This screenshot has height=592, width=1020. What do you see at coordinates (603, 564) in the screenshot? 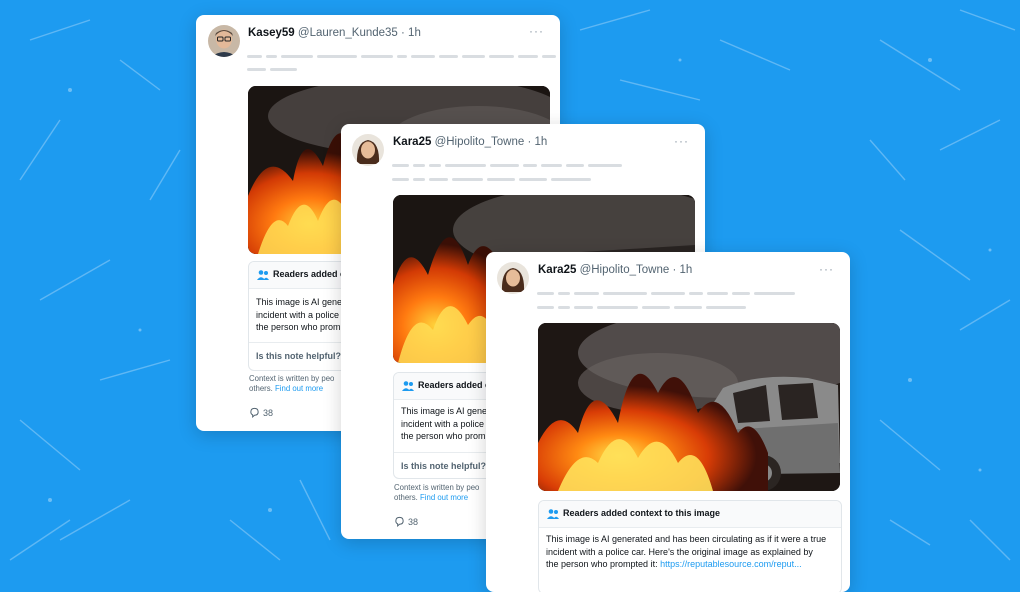
I see `note-text-line: the person who prompted it:` at bounding box center [603, 564].